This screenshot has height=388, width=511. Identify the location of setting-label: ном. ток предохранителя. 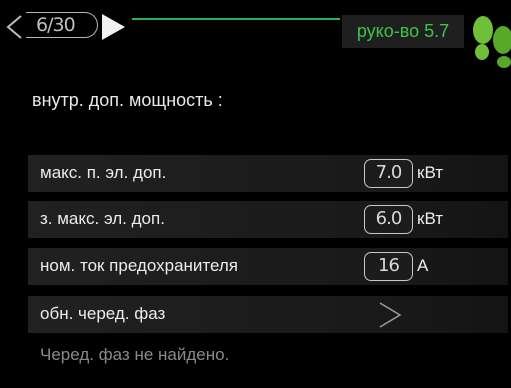
(139, 265).